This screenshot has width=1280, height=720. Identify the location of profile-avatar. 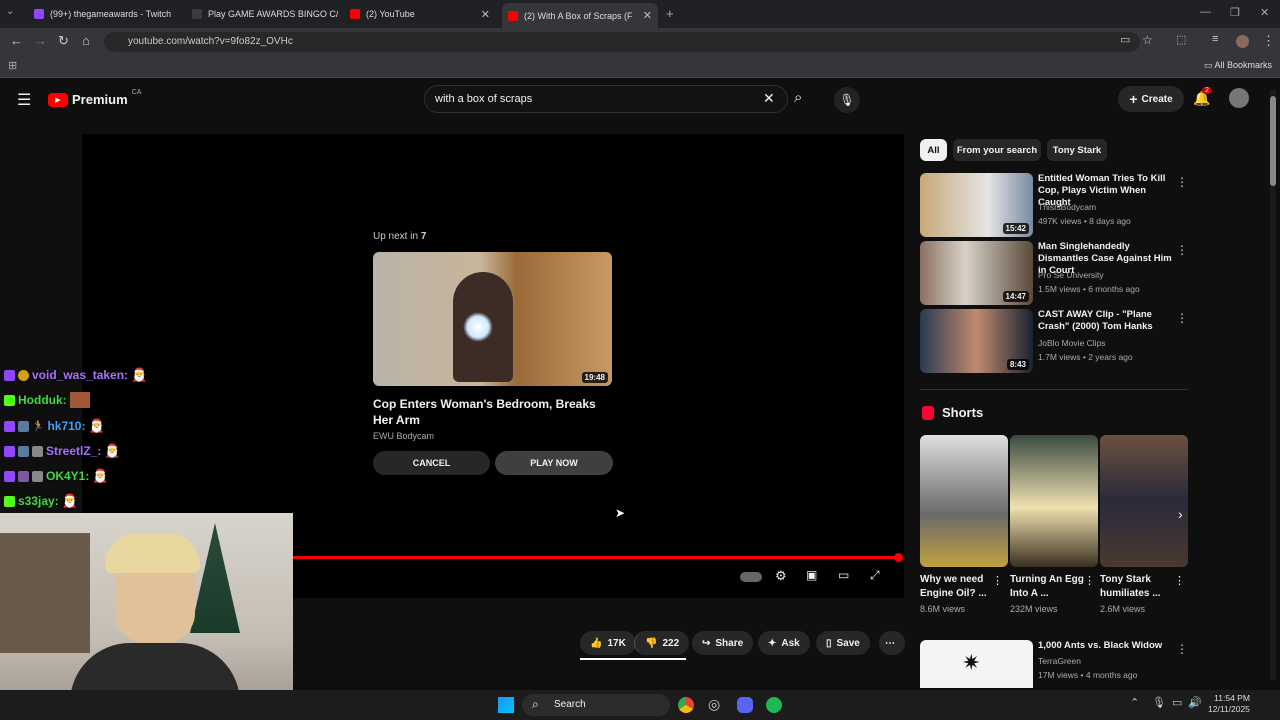
(1242, 41).